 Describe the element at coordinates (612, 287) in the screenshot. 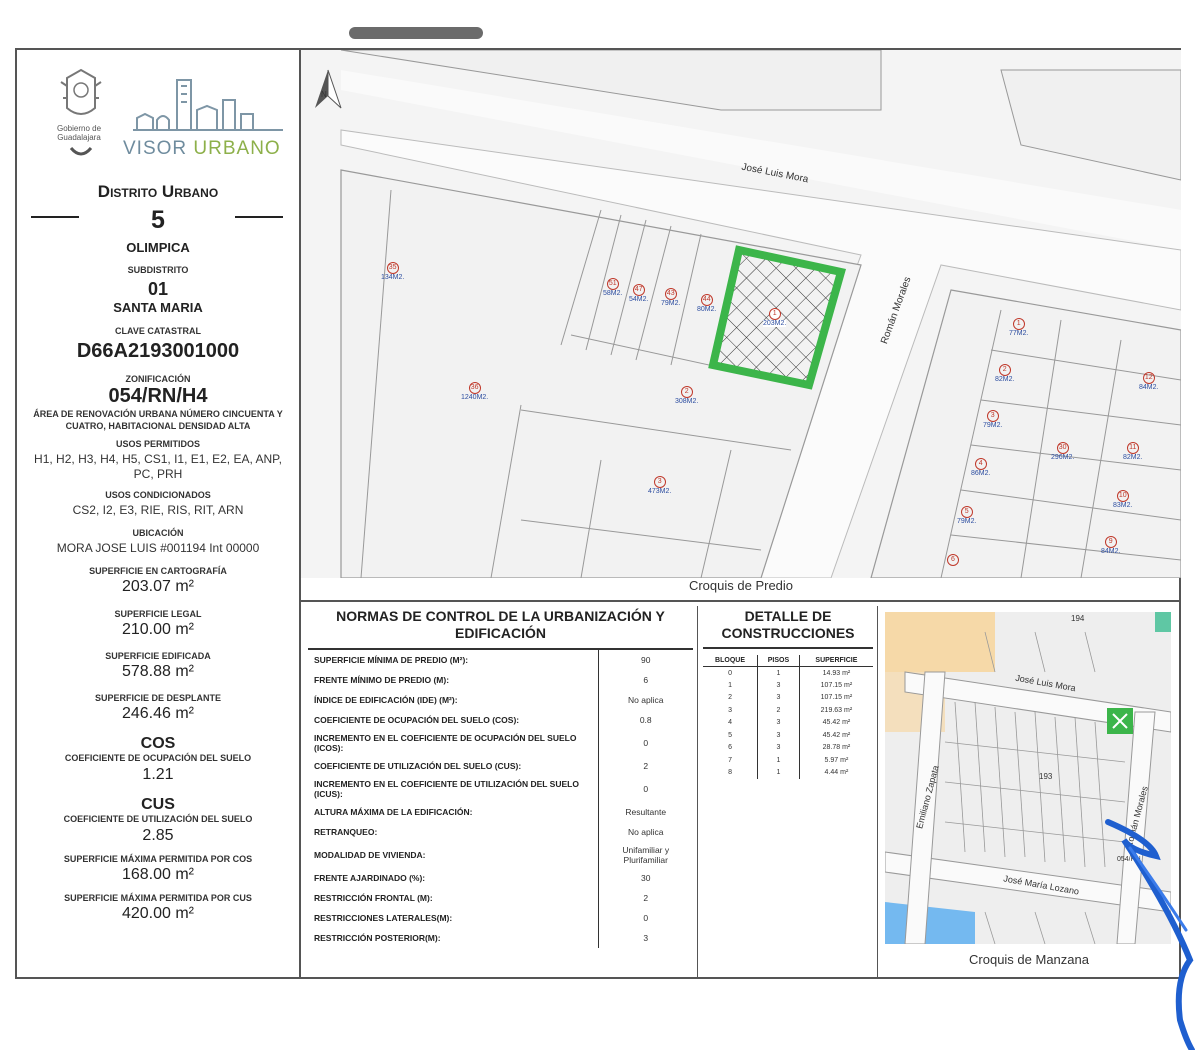

I see `lot-marker: 51 58M2.` at that location.